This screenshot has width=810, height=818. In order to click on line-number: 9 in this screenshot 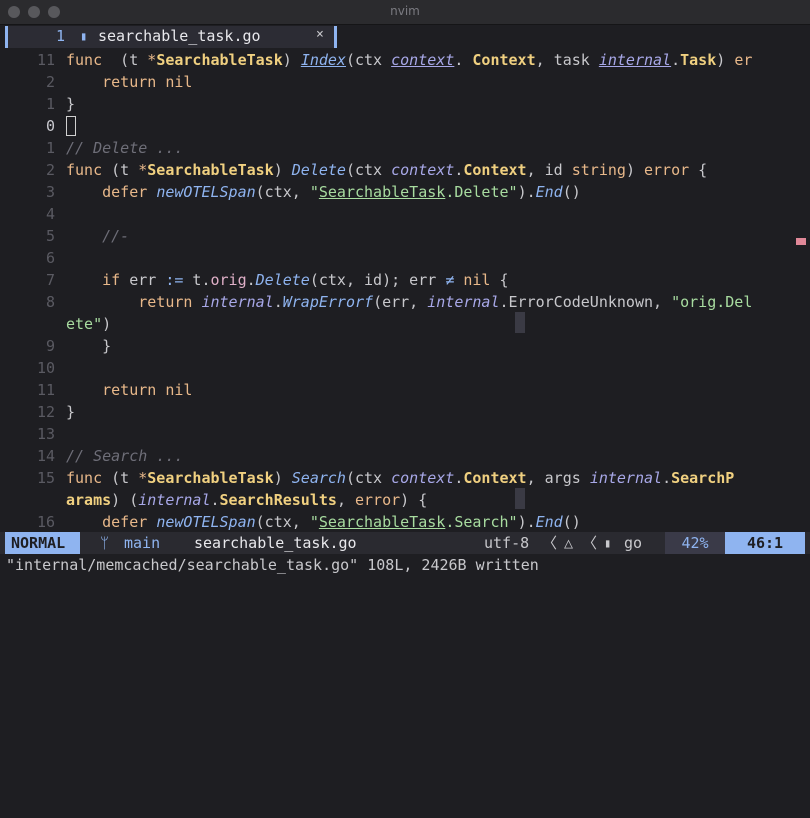, I will do `click(50, 346)`.